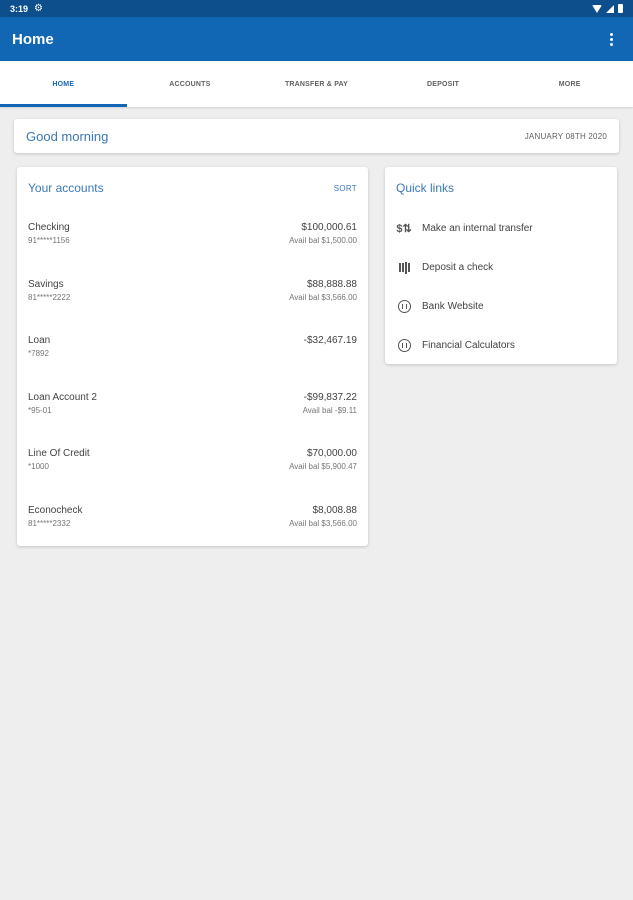 The width and height of the screenshot is (633, 900). I want to click on account-available: Avail bal -$9.11, so click(329, 410).